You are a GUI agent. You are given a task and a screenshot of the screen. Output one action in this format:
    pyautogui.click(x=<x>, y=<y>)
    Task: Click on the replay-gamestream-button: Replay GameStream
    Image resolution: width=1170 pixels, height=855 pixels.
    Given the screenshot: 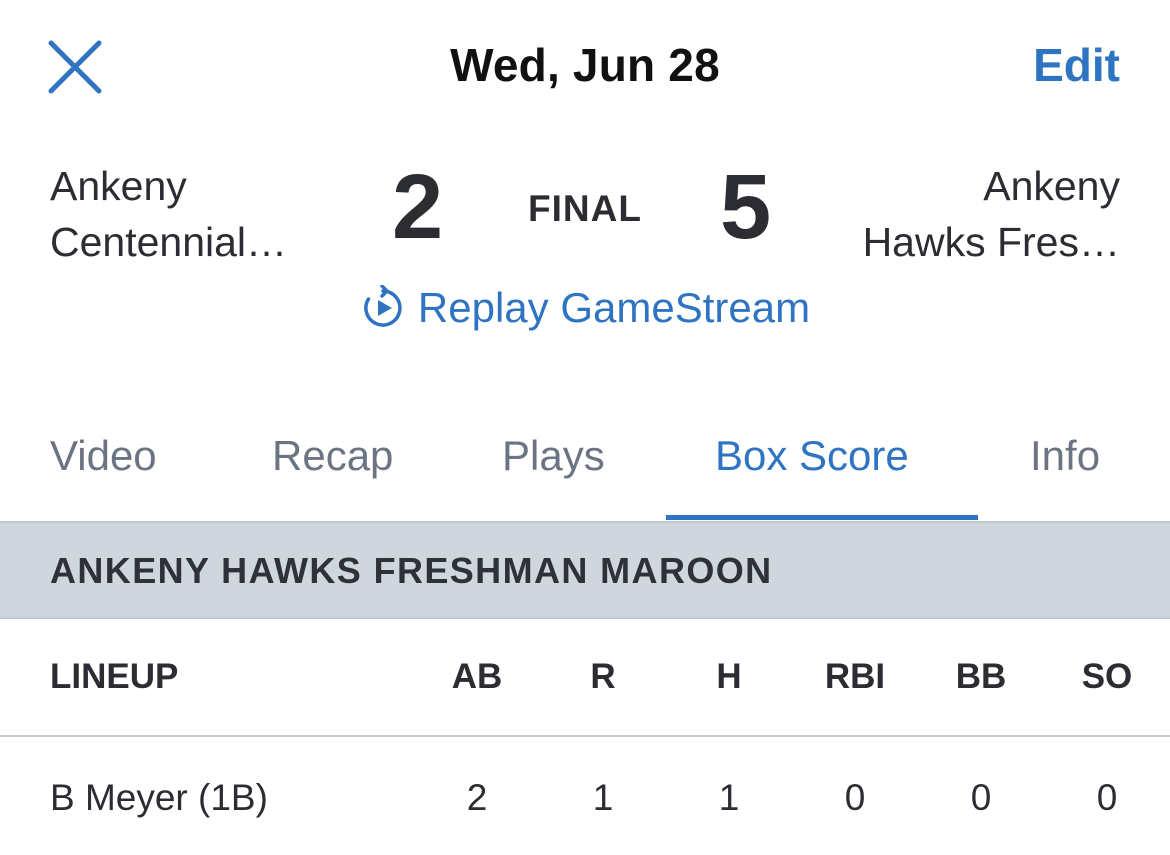 What is the action you would take?
    pyautogui.click(x=585, y=308)
    